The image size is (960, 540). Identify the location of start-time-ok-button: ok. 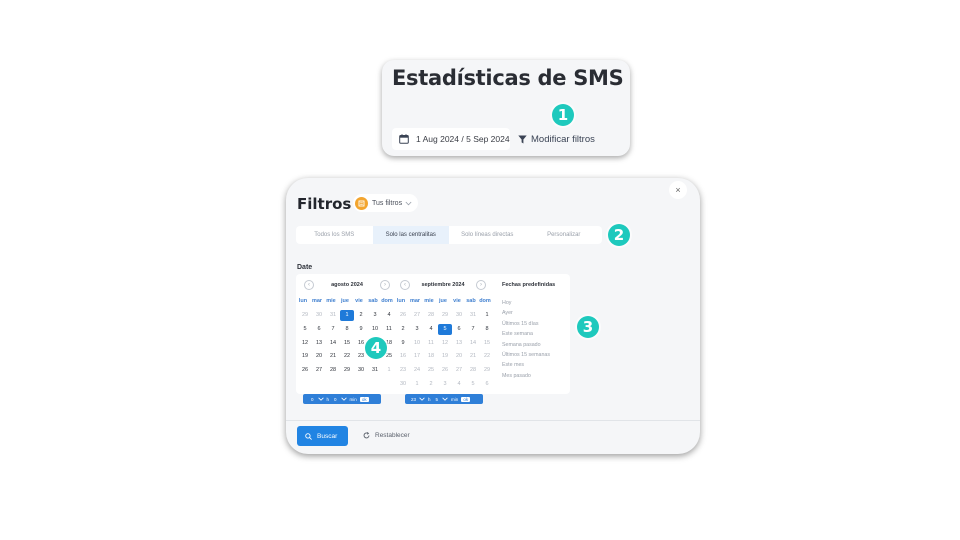
(364, 399).